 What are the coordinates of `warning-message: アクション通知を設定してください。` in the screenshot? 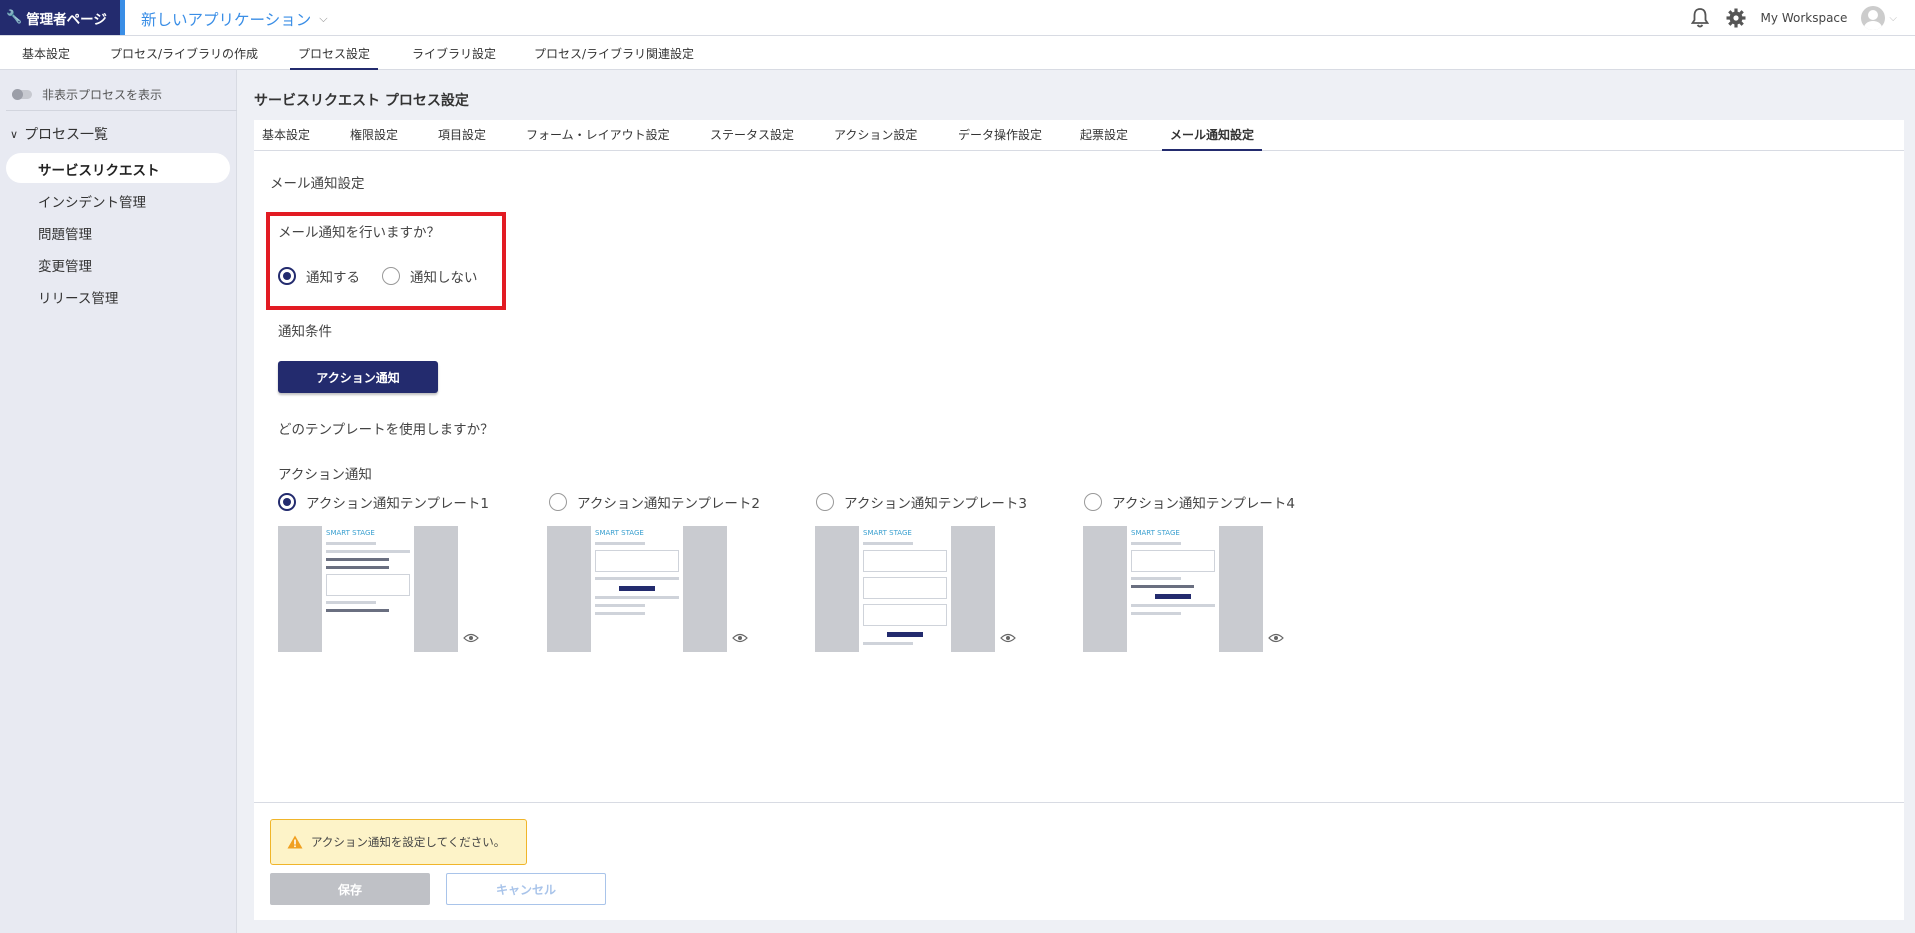 It's located at (398, 842).